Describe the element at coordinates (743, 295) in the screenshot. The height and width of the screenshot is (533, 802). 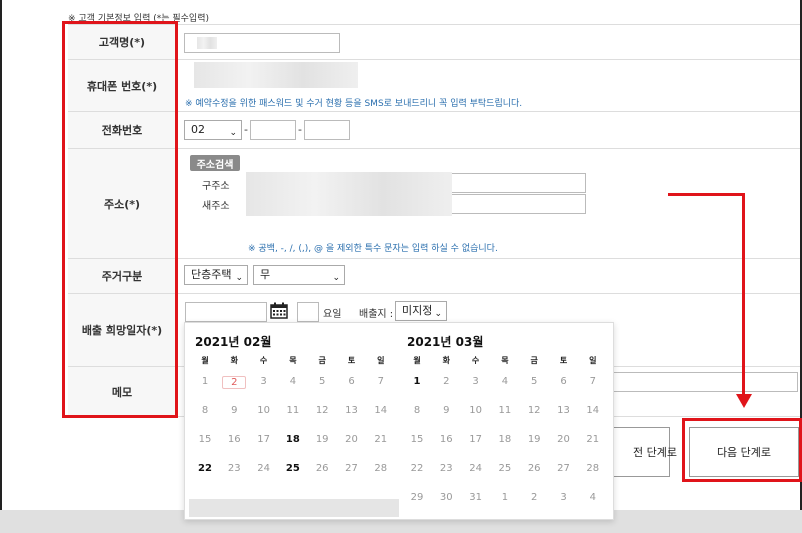
I see `arrow-vertical` at that location.